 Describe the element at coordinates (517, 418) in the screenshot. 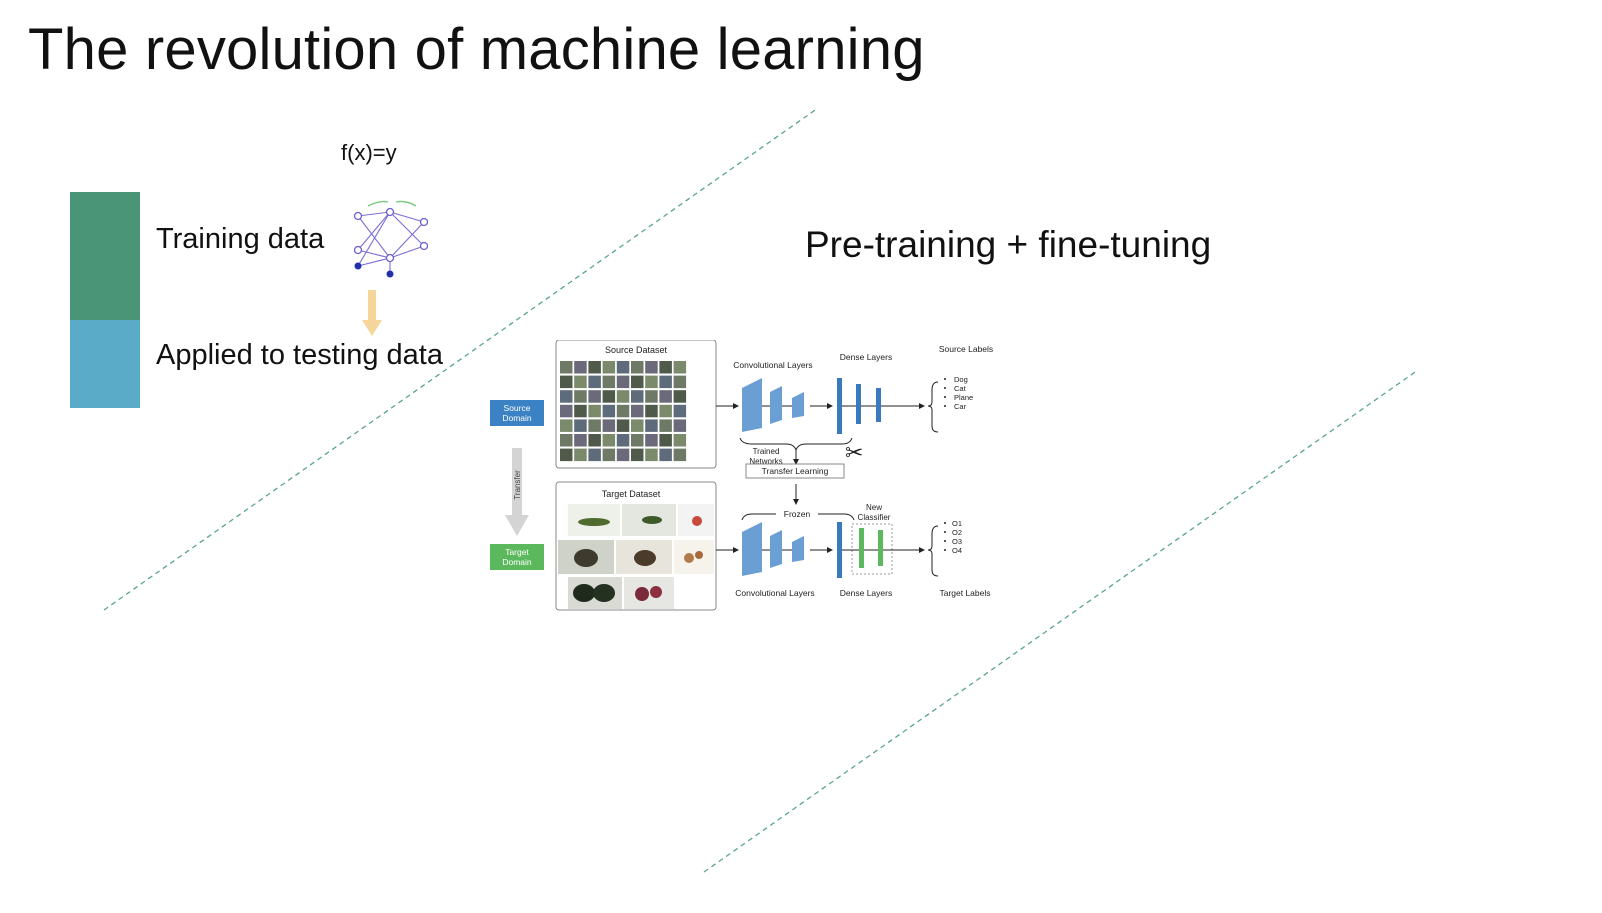

I see `source-domain-line2: Domain` at that location.